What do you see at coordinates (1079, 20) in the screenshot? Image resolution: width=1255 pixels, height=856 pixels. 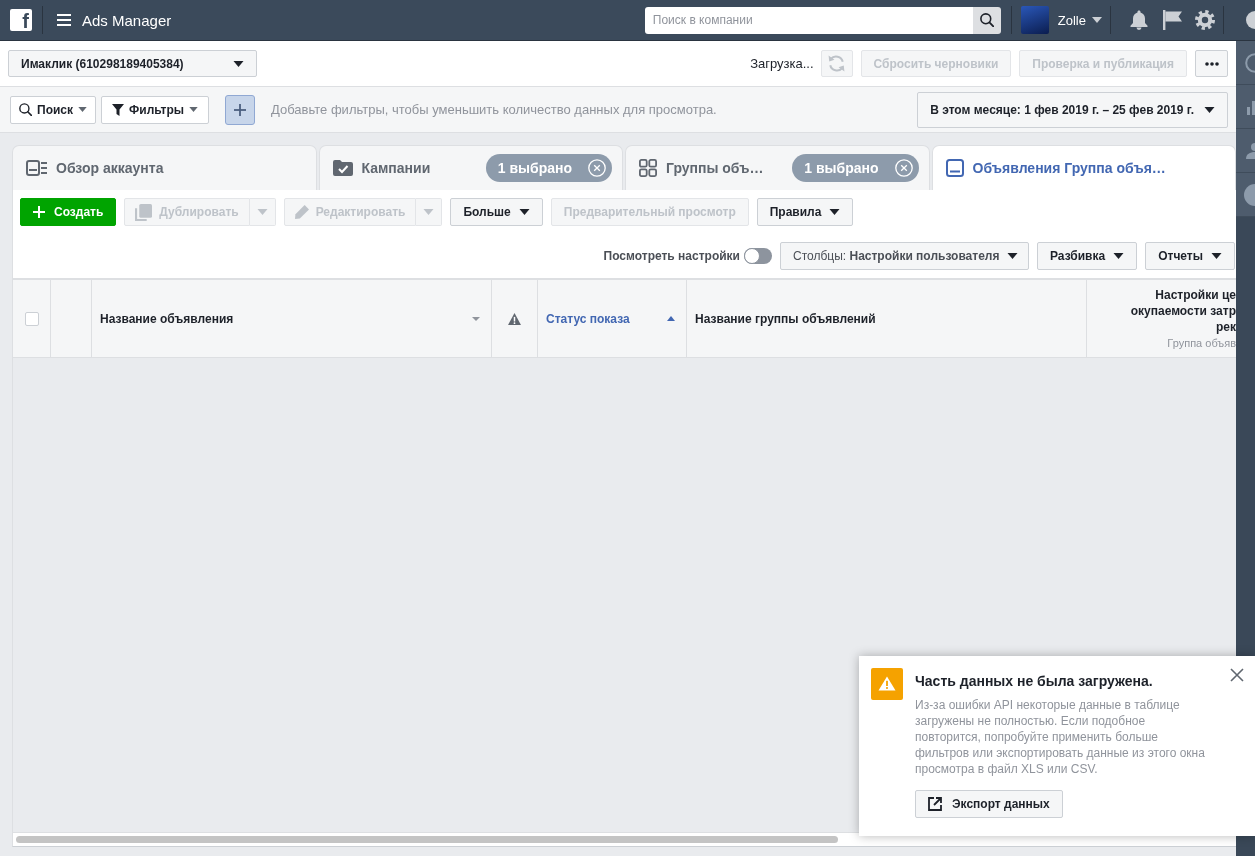 I see `account-menu: Zolle` at bounding box center [1079, 20].